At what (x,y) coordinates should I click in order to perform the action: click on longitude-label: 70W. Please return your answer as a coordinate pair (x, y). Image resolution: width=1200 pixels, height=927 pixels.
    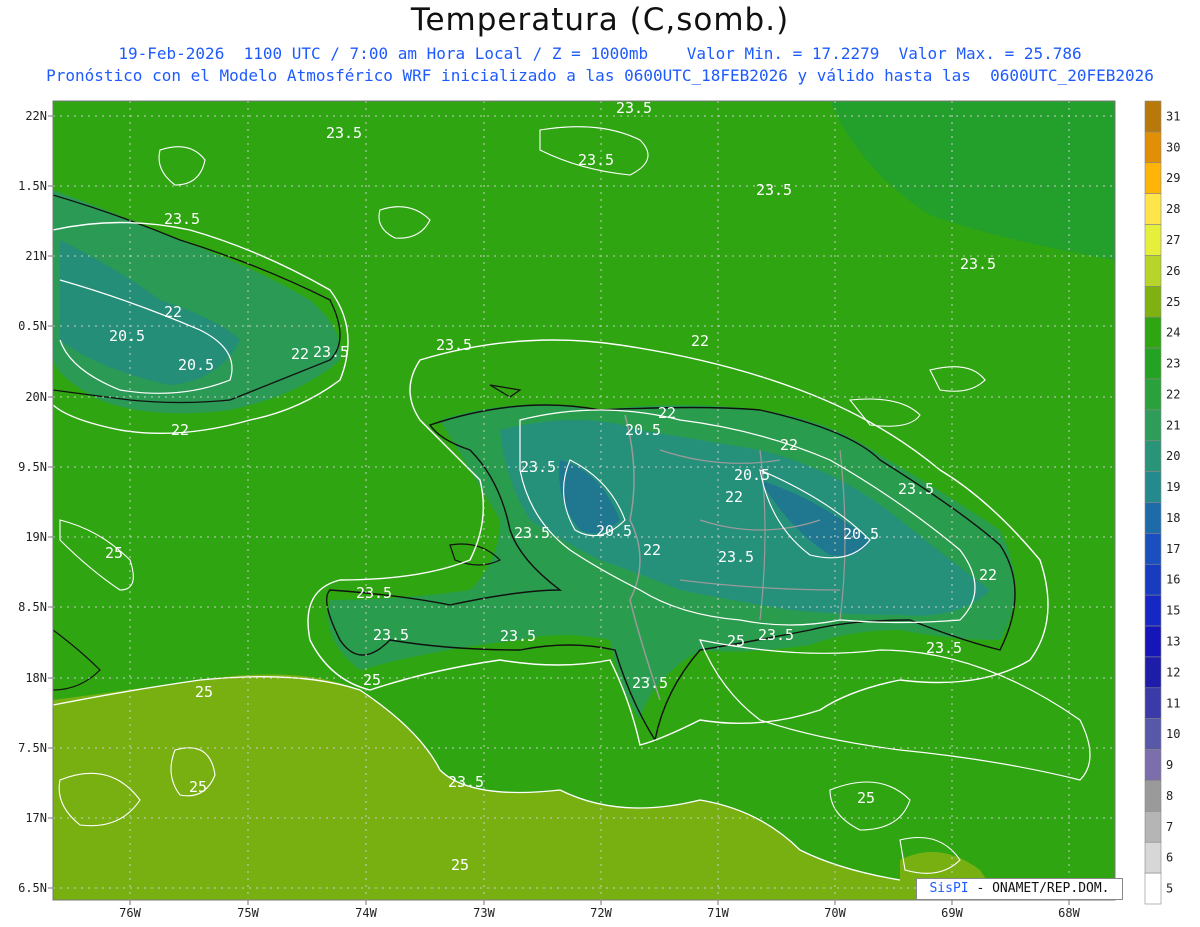
    Looking at the image, I should click on (835, 913).